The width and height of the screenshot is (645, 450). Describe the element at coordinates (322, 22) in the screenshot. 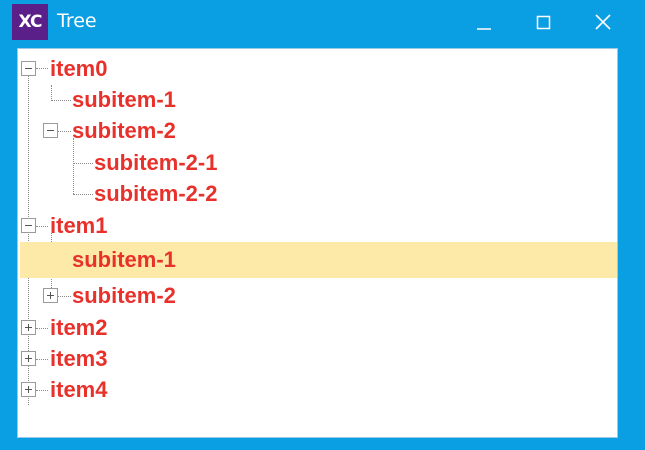

I see `title-bar: XC Tree` at that location.